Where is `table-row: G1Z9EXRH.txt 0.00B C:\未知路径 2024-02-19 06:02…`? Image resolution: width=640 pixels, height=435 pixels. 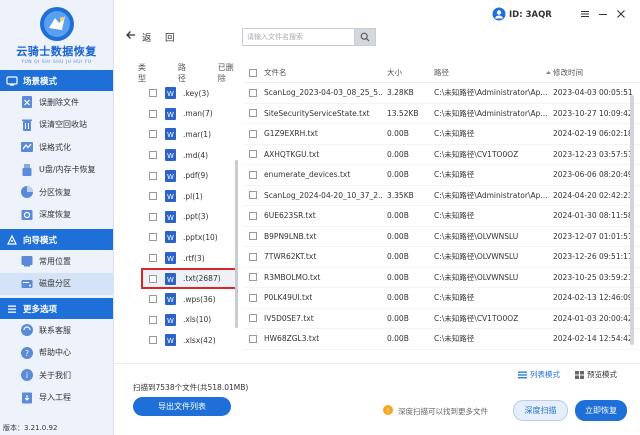
table-row: G1Z9EXRH.txt 0.00B C:\未知路径 2024-02-19 06:02… is located at coordinates (442, 134).